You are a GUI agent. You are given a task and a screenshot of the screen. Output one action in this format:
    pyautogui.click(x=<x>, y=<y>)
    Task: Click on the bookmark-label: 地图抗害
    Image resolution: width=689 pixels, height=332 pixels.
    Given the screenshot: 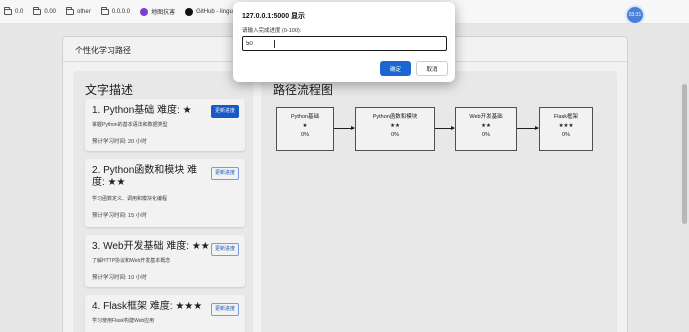 What is the action you would take?
    pyautogui.click(x=163, y=13)
    